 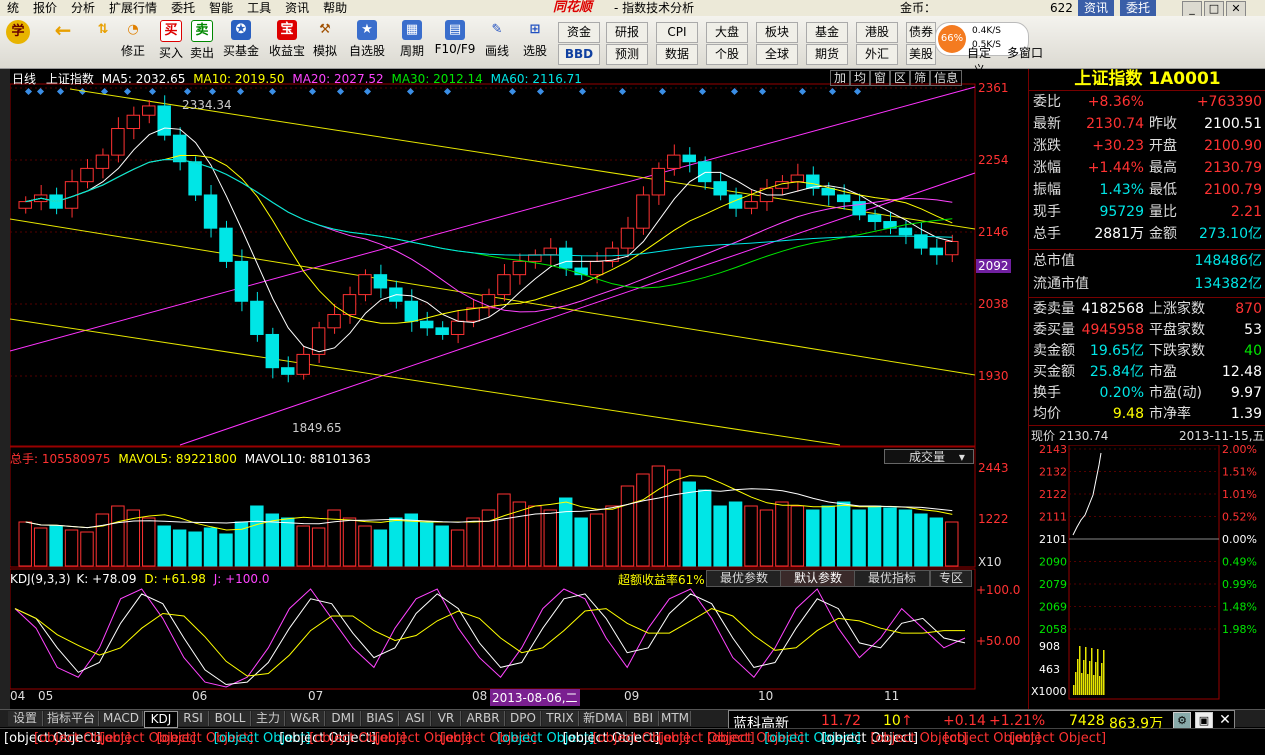 What do you see at coordinates (579, 32) in the screenshot?
I see `capital-button: 资金` at bounding box center [579, 32].